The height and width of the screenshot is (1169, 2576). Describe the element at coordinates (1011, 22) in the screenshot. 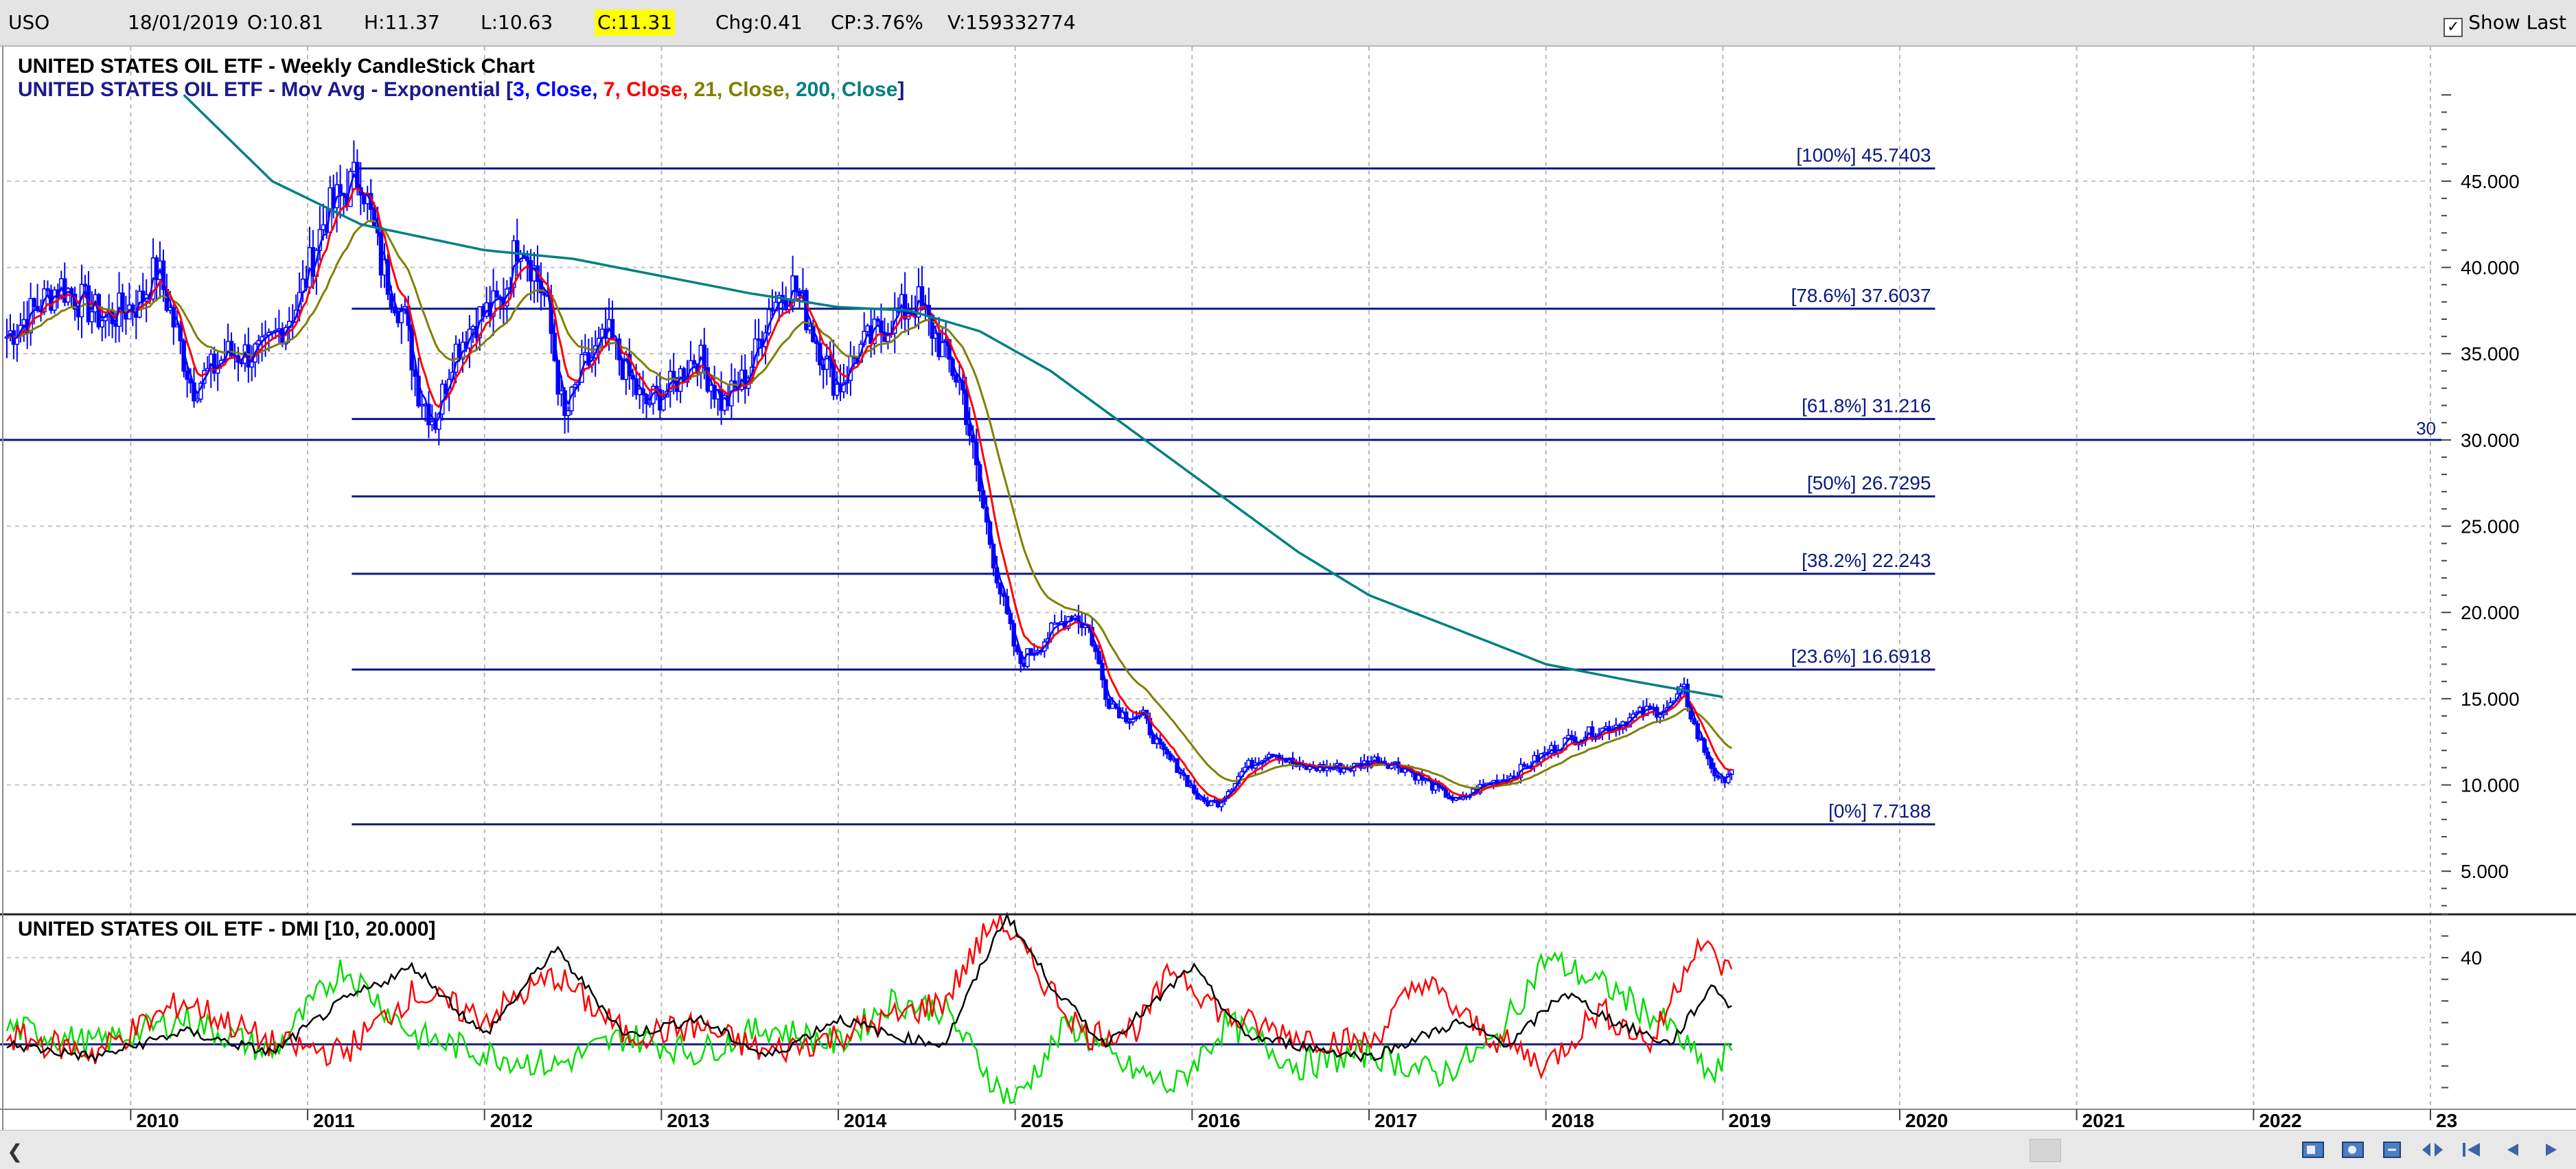

I see `volume-value: V:159332774` at that location.